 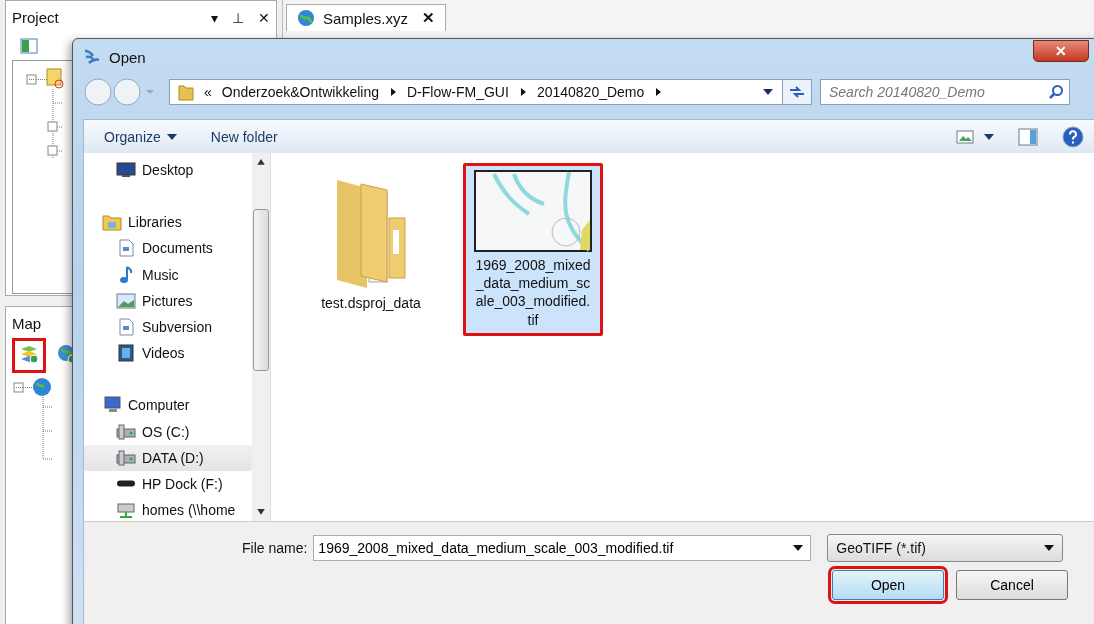 I want to click on desktop-icon, so click(x=126, y=170).